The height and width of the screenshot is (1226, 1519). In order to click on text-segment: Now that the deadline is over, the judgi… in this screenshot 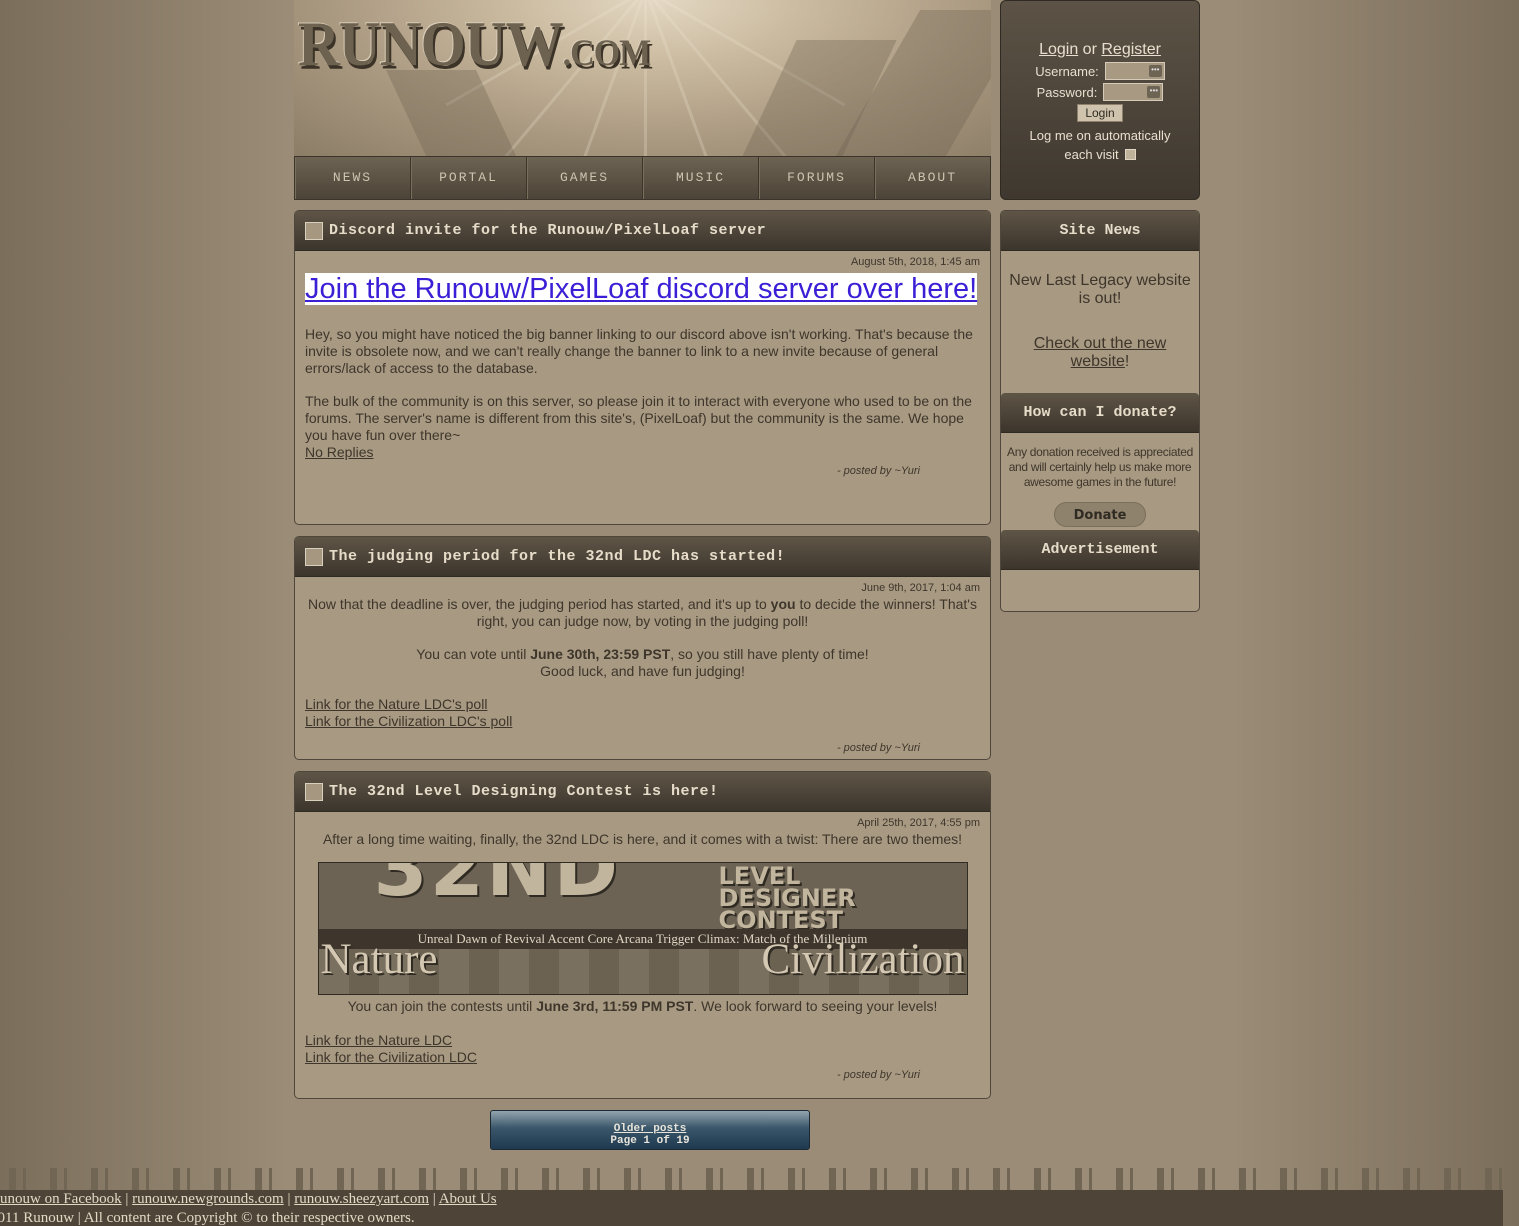, I will do `click(539, 604)`.